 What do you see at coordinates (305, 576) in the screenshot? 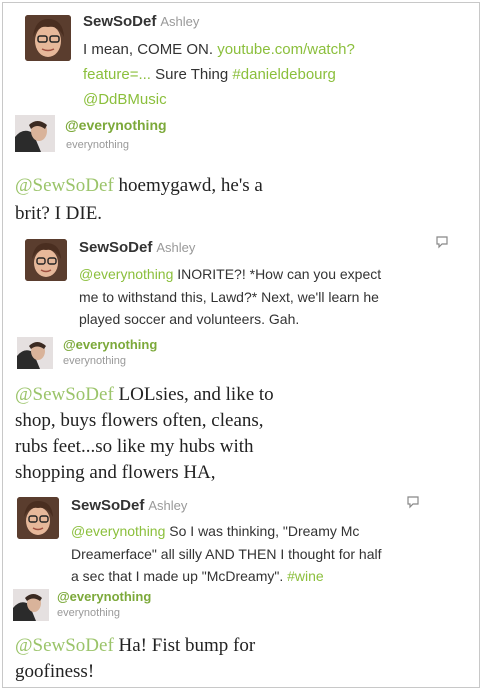
I see `hashtag-link: #wine` at bounding box center [305, 576].